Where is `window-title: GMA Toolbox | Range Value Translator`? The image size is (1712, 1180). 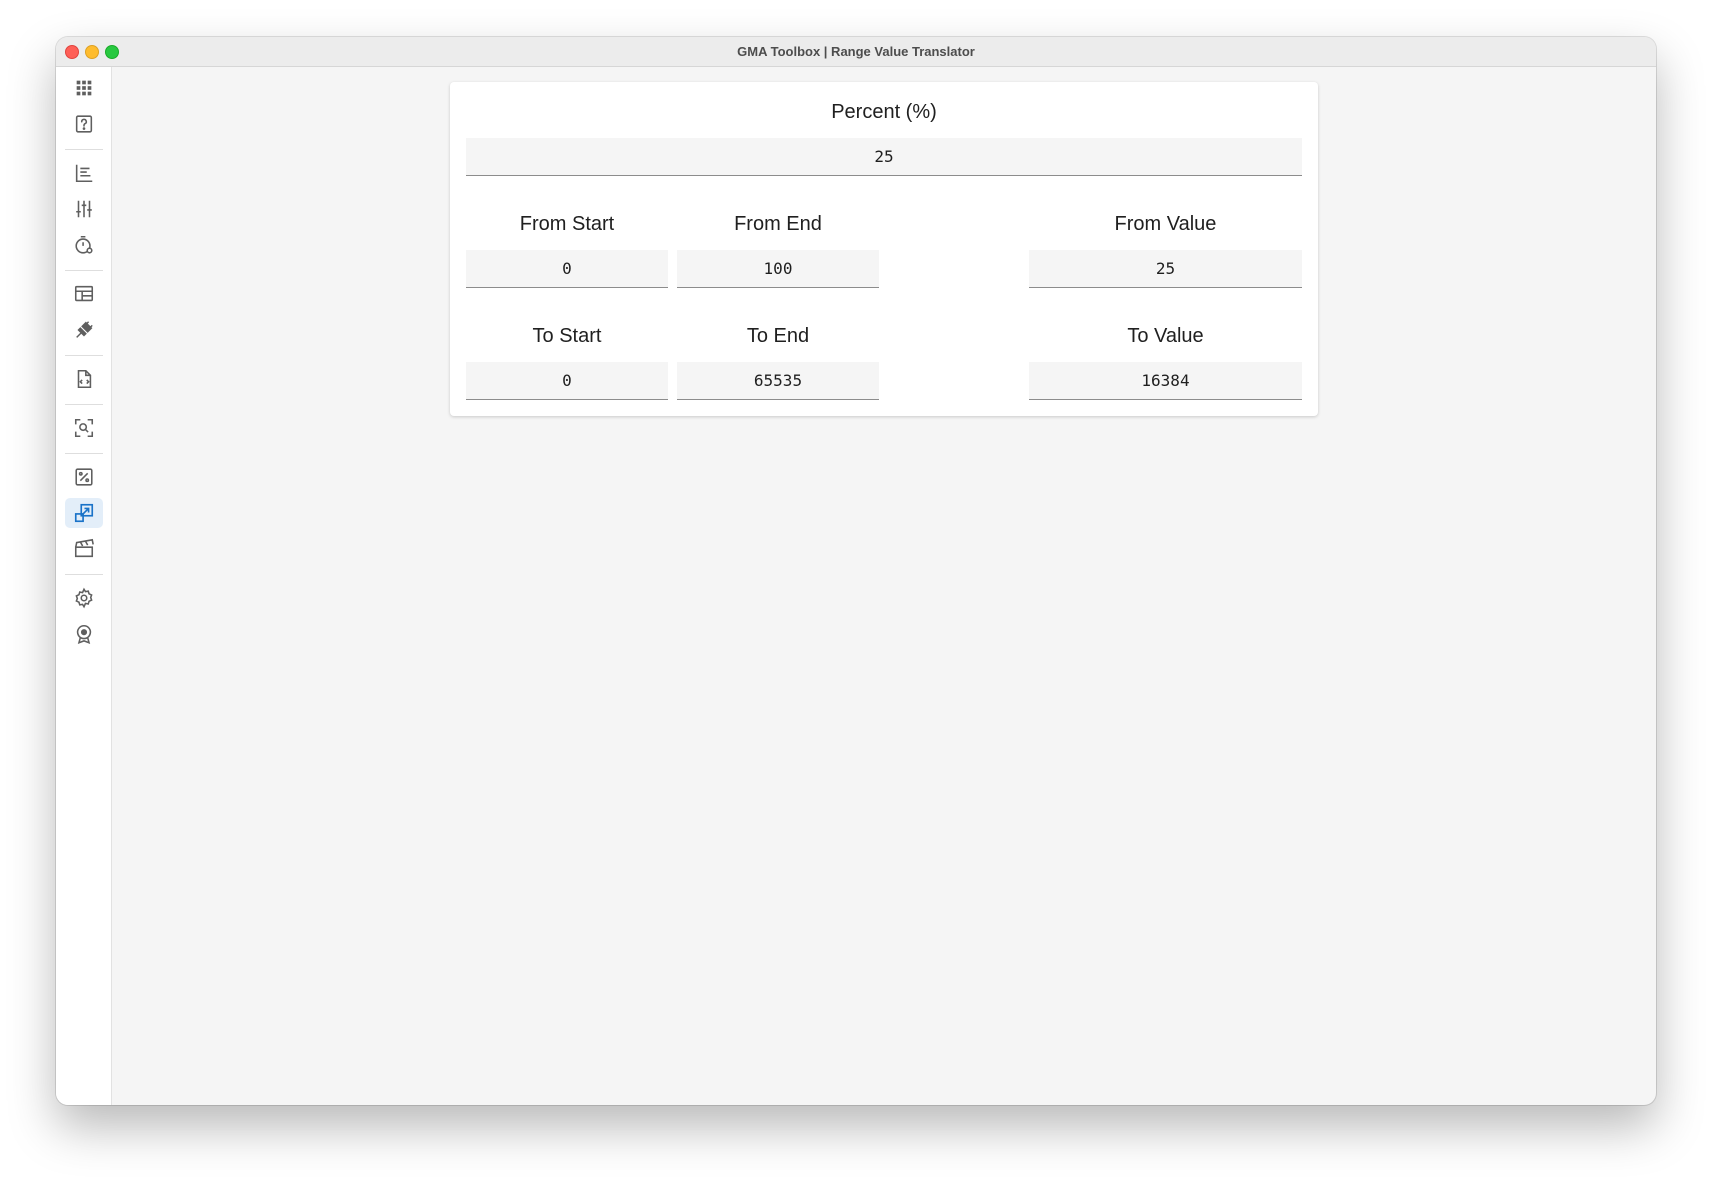
window-title: GMA Toolbox | Range Value Translator is located at coordinates (856, 51).